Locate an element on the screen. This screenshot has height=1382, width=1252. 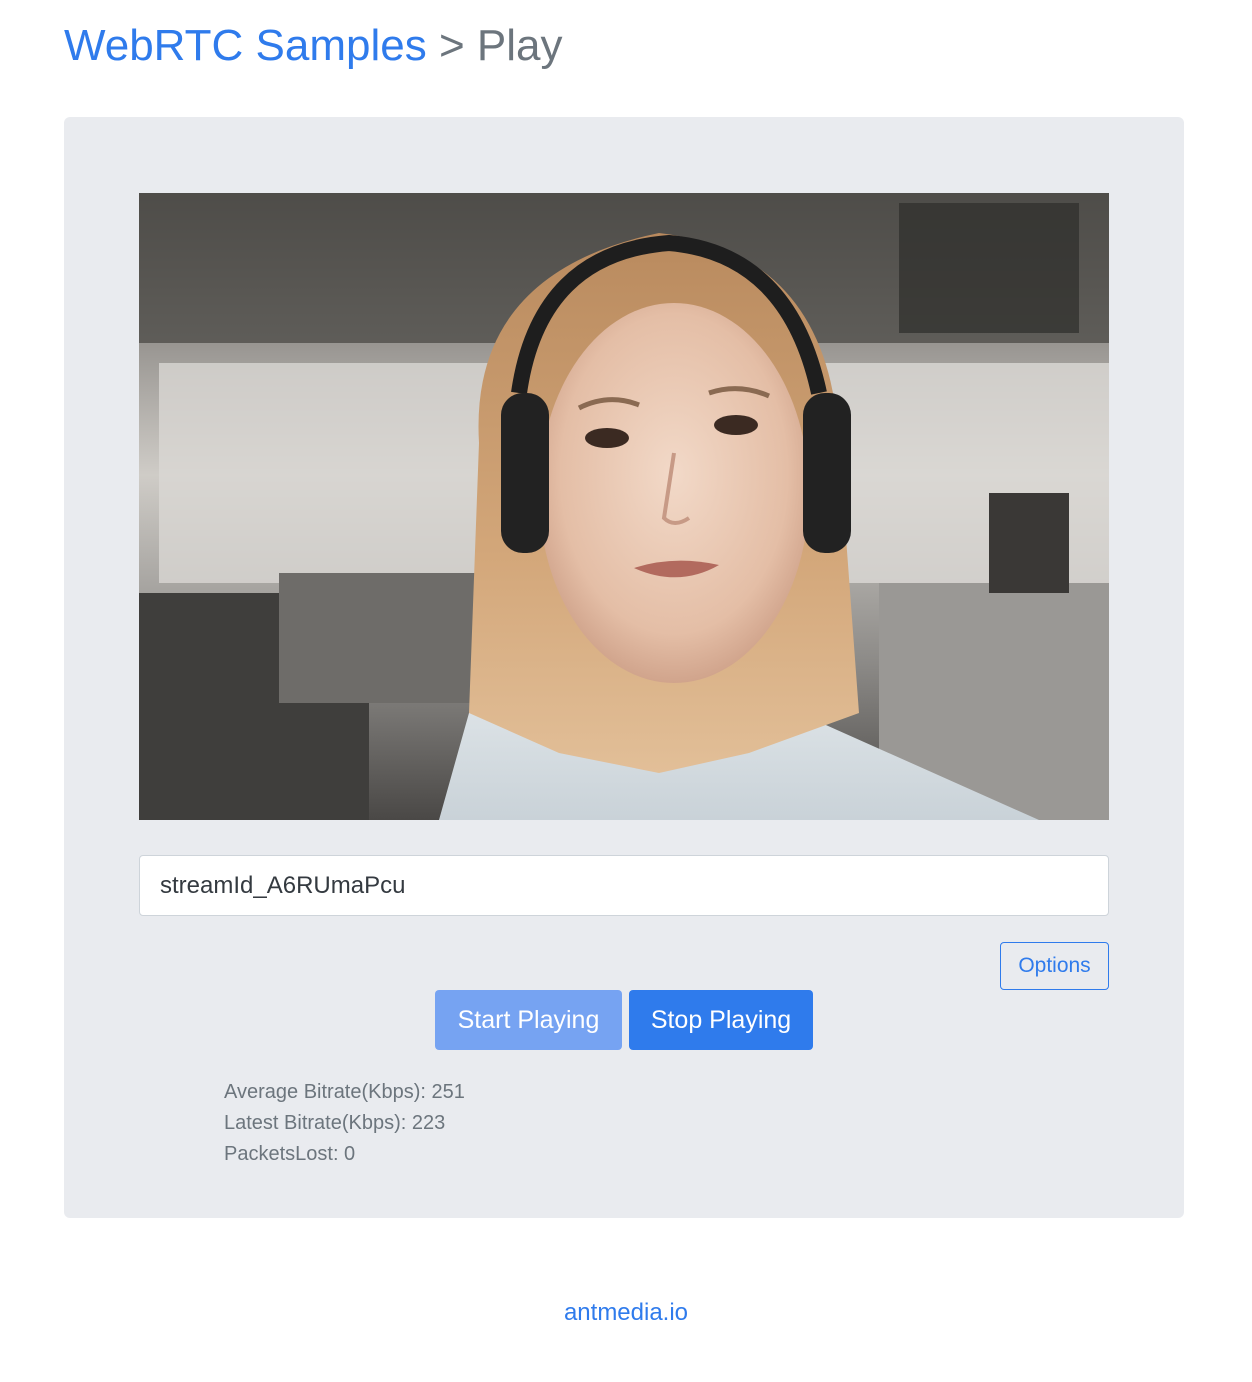
footer: antmedia.io is located at coordinates (626, 1313).